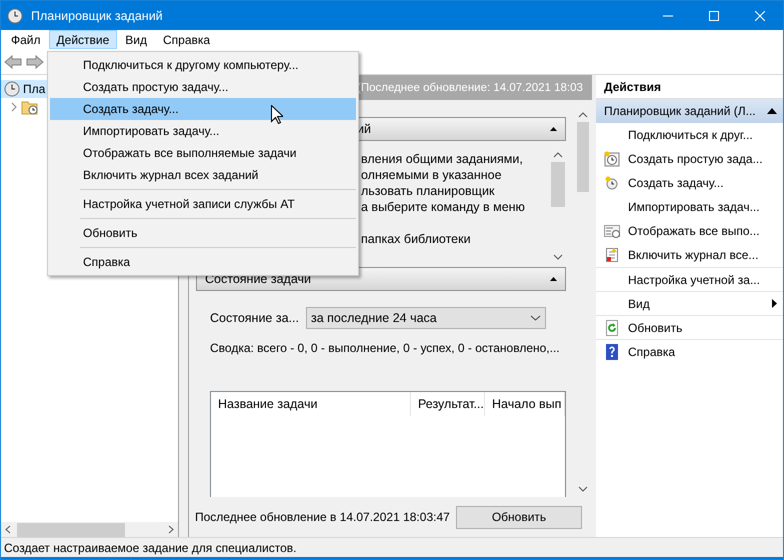  What do you see at coordinates (203, 175) in the screenshot?
I see `menu-option: Включить журнал всех заданий` at bounding box center [203, 175].